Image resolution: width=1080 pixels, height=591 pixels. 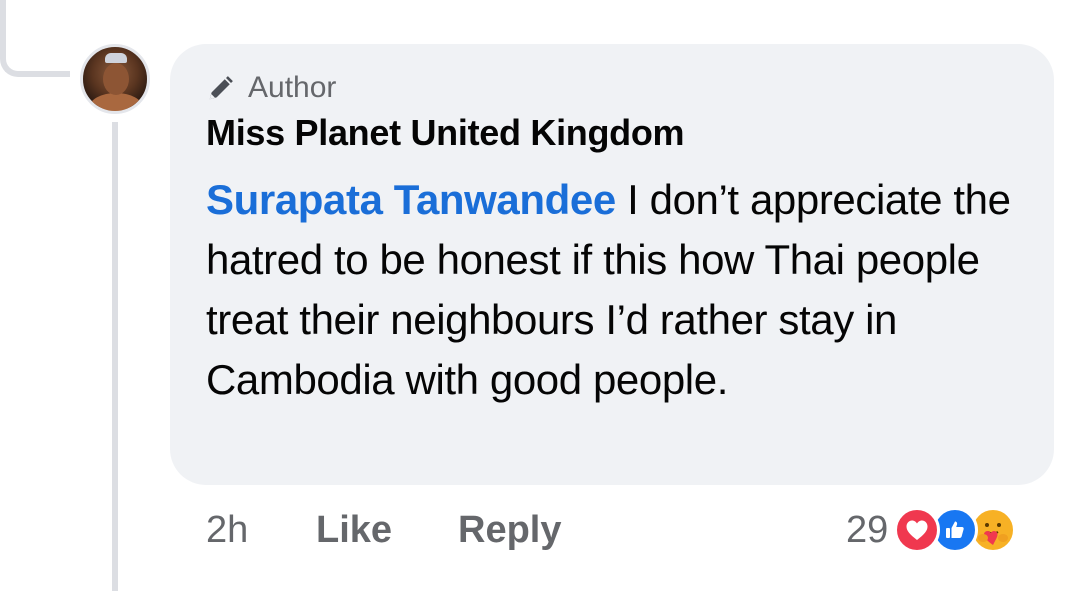 I want to click on avatar-crown, so click(x=116, y=58).